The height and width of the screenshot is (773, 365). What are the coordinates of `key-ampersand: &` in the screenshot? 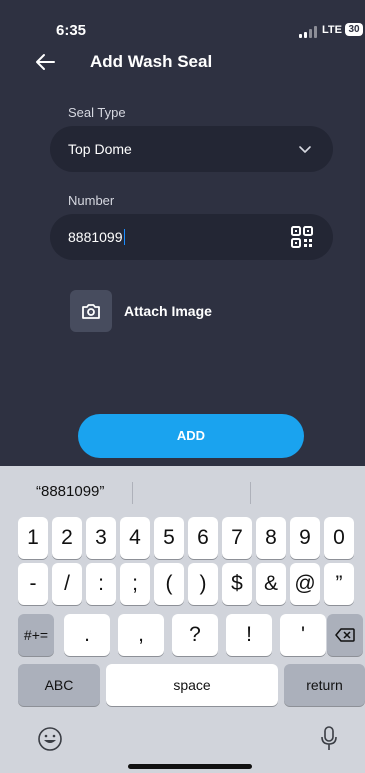 It's located at (271, 584).